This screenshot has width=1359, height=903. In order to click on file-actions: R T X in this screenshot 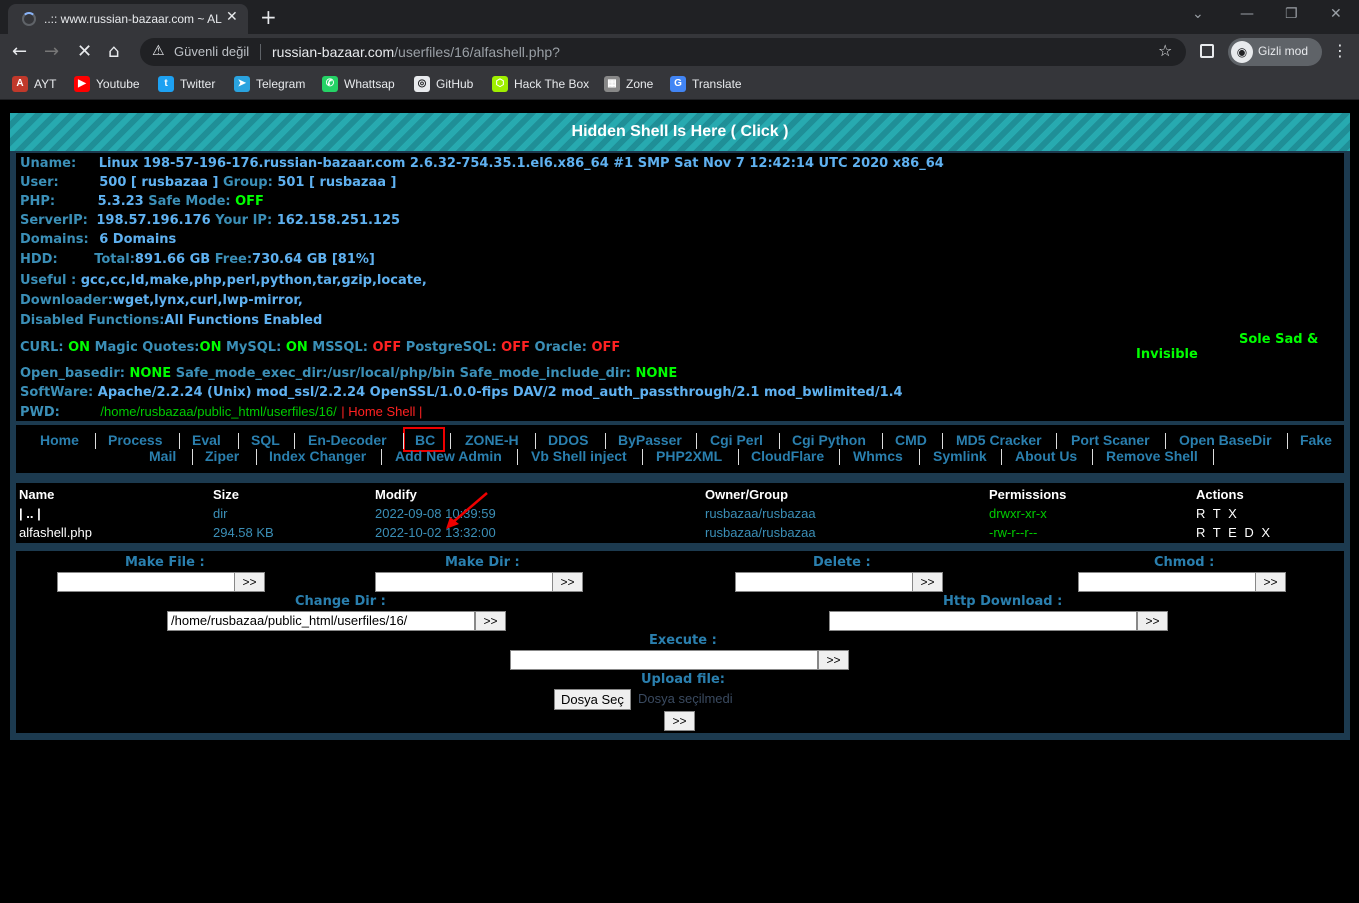, I will do `click(1217, 513)`.